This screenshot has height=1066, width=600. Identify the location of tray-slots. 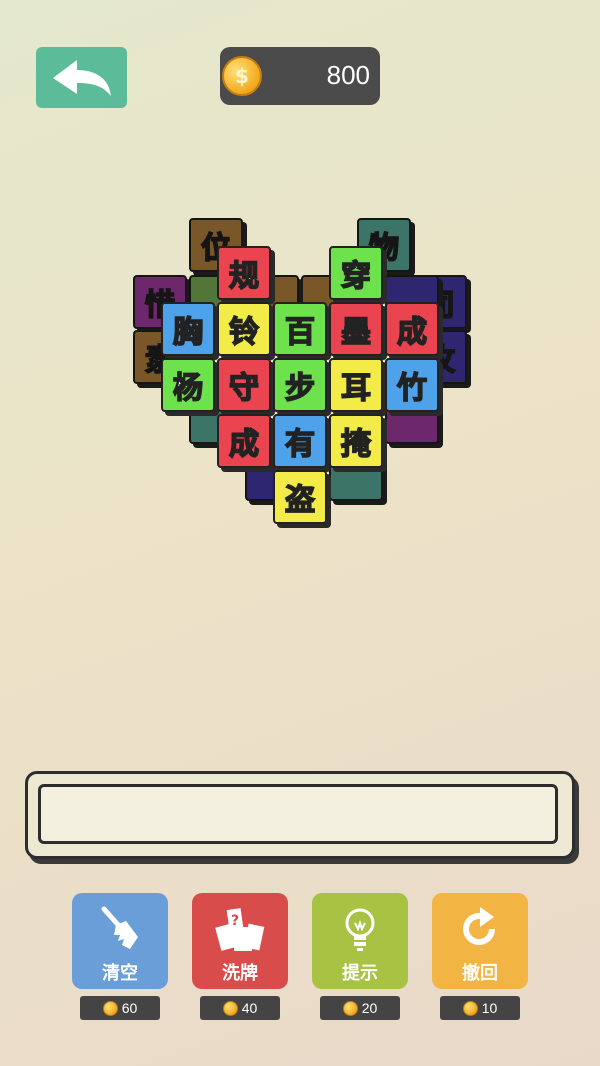
(298, 814).